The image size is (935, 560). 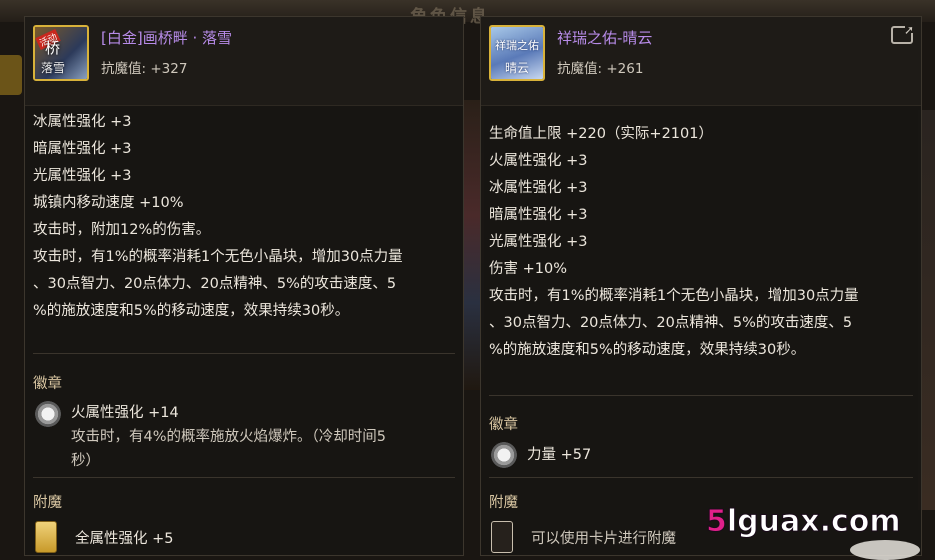 What do you see at coordinates (124, 539) in the screenshot?
I see `enchant-value: 全属性强化 +5` at bounding box center [124, 539].